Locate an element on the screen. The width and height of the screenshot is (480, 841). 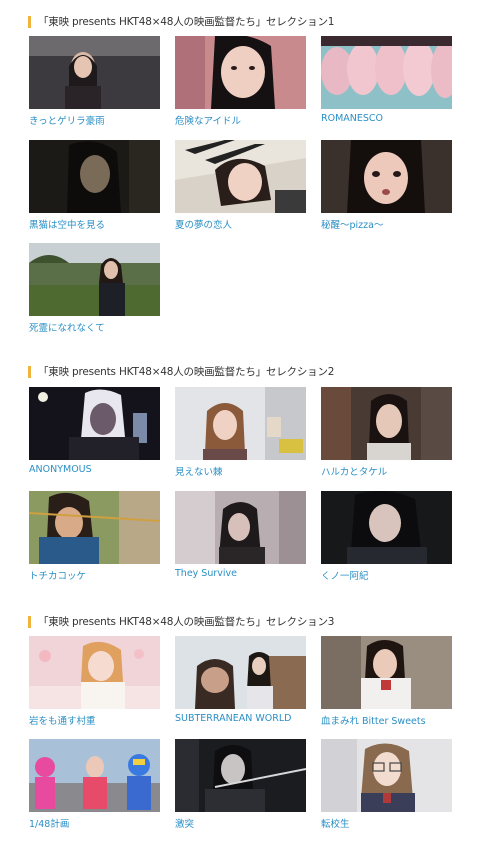
video-card: 見えない棘 is located at coordinates (240, 432).